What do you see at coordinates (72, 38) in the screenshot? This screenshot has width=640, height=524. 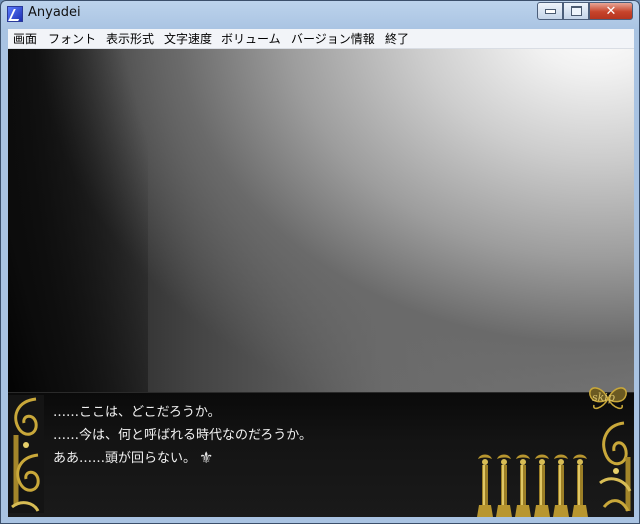 I see `menu-font: フォント` at bounding box center [72, 38].